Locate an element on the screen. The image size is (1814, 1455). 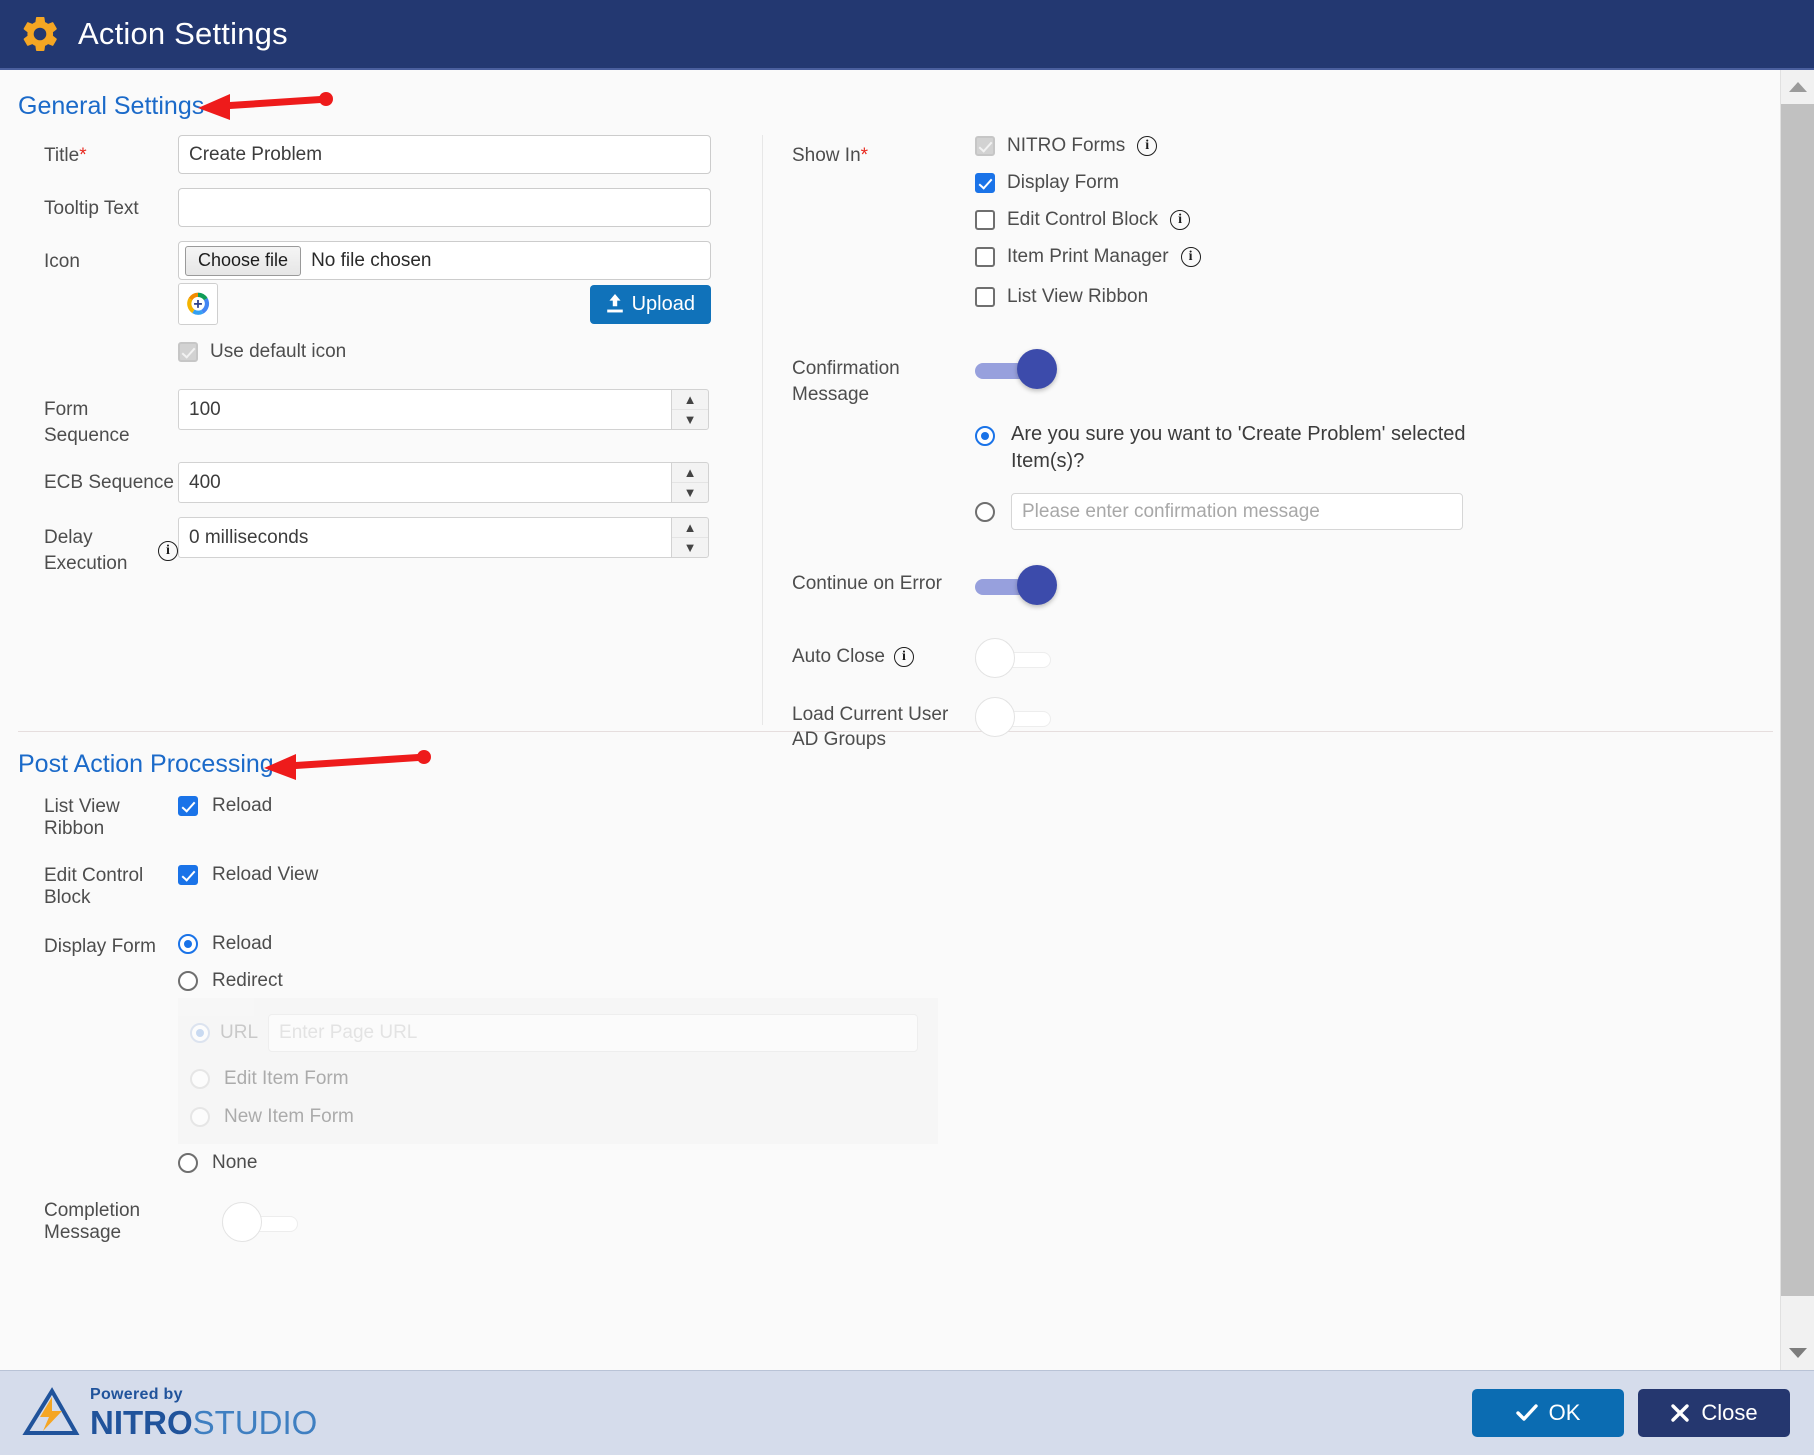
pap-none-radio is located at coordinates (188, 1163).